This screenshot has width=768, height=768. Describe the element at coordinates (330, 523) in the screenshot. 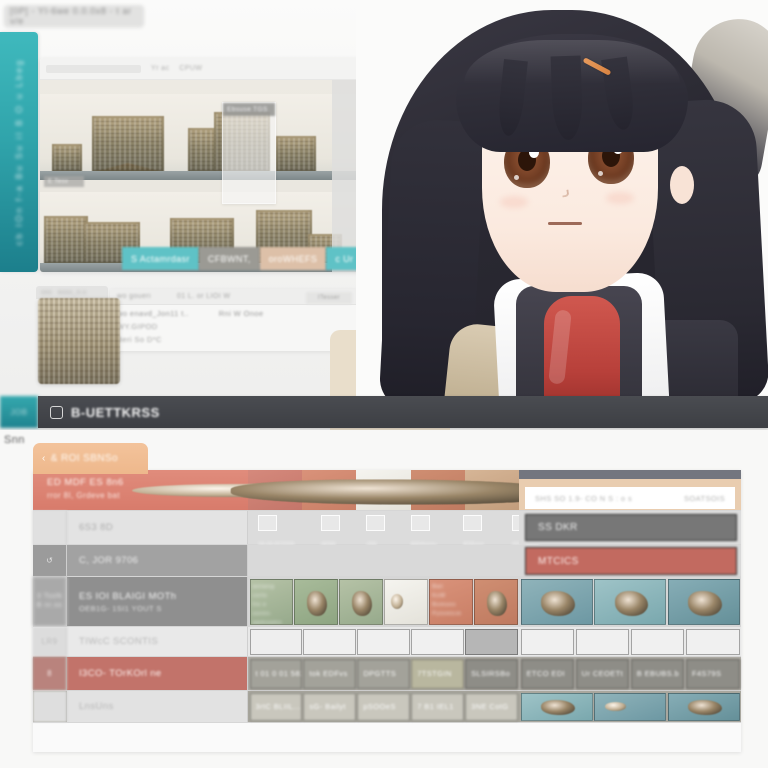

I see `list-icon` at that location.